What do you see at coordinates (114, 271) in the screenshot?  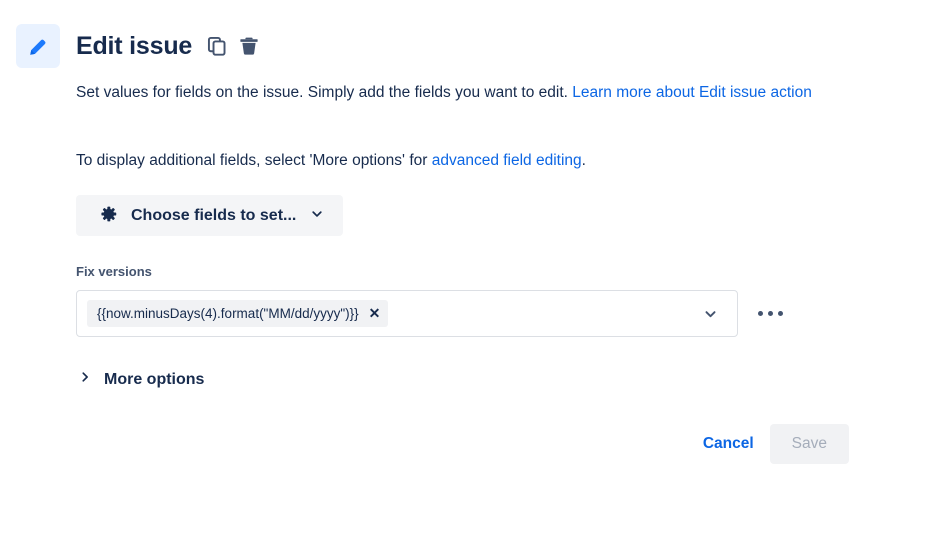 I see `fix-versions-label: Fix versions` at bounding box center [114, 271].